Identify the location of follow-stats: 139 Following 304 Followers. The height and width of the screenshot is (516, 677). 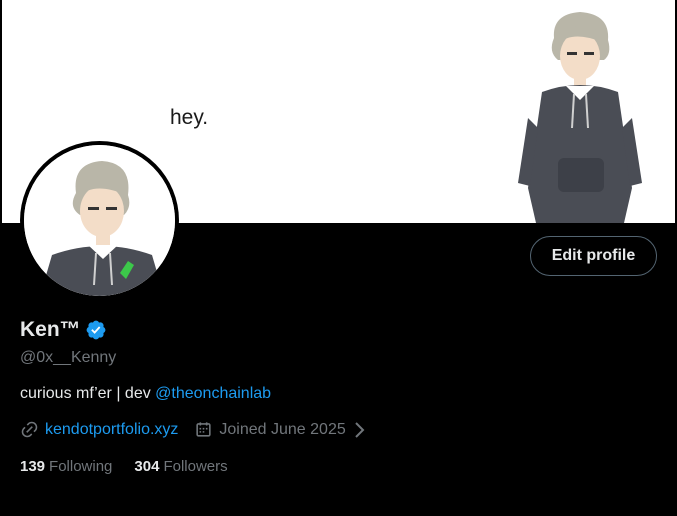
(135, 466).